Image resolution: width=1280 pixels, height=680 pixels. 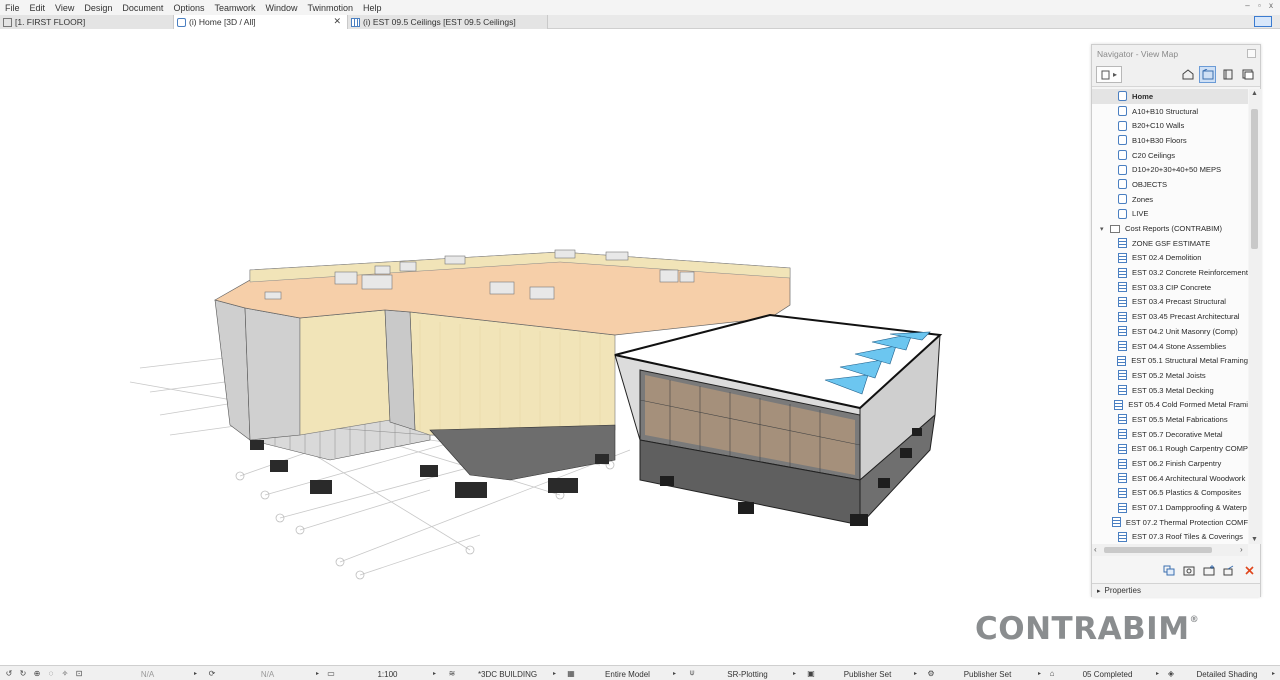 What do you see at coordinates (270, 674) in the screenshot?
I see `status-field-2: N/A ▸` at bounding box center [270, 674].